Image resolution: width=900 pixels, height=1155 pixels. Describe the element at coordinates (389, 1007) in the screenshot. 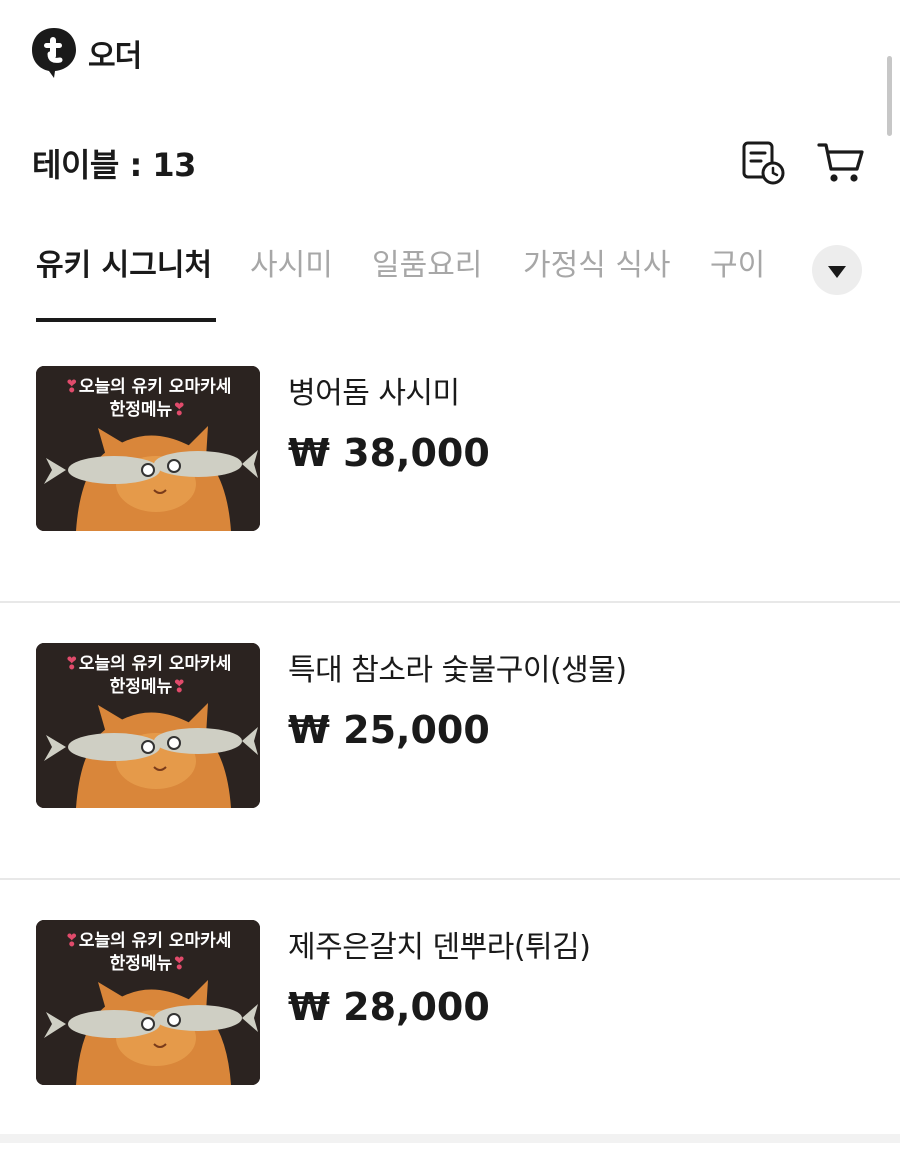

I see `menu-item-price: ₩ 28,000` at that location.